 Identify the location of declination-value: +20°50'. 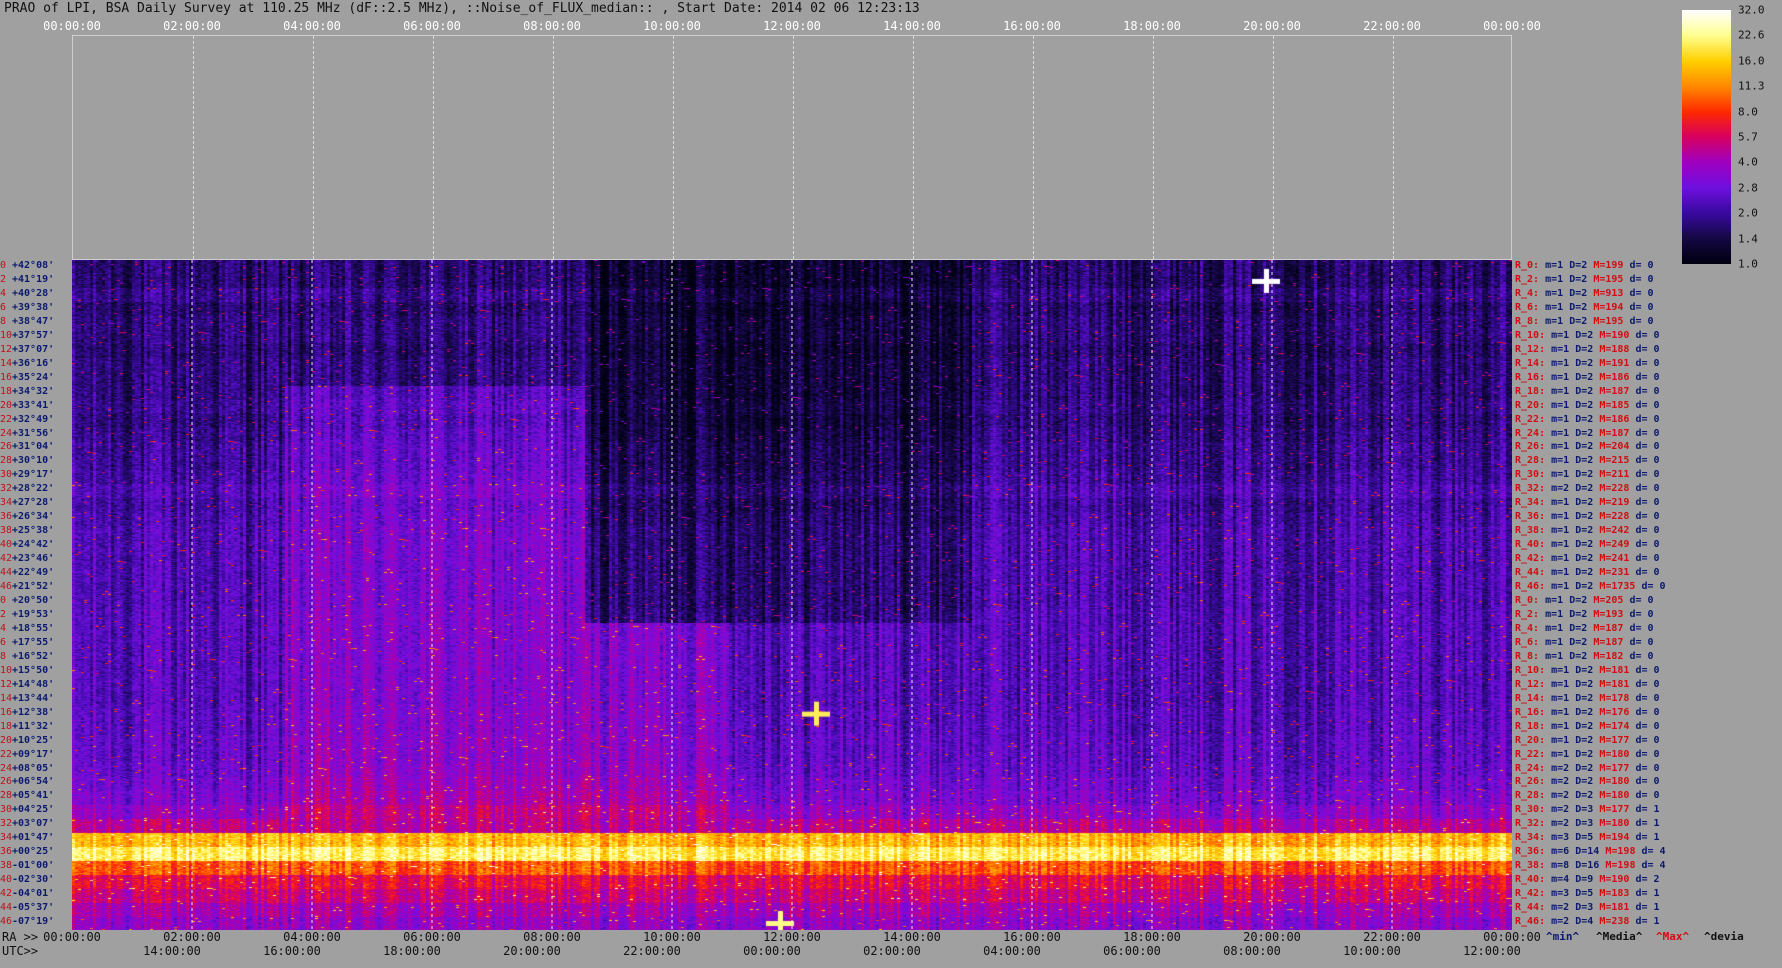
(33, 600).